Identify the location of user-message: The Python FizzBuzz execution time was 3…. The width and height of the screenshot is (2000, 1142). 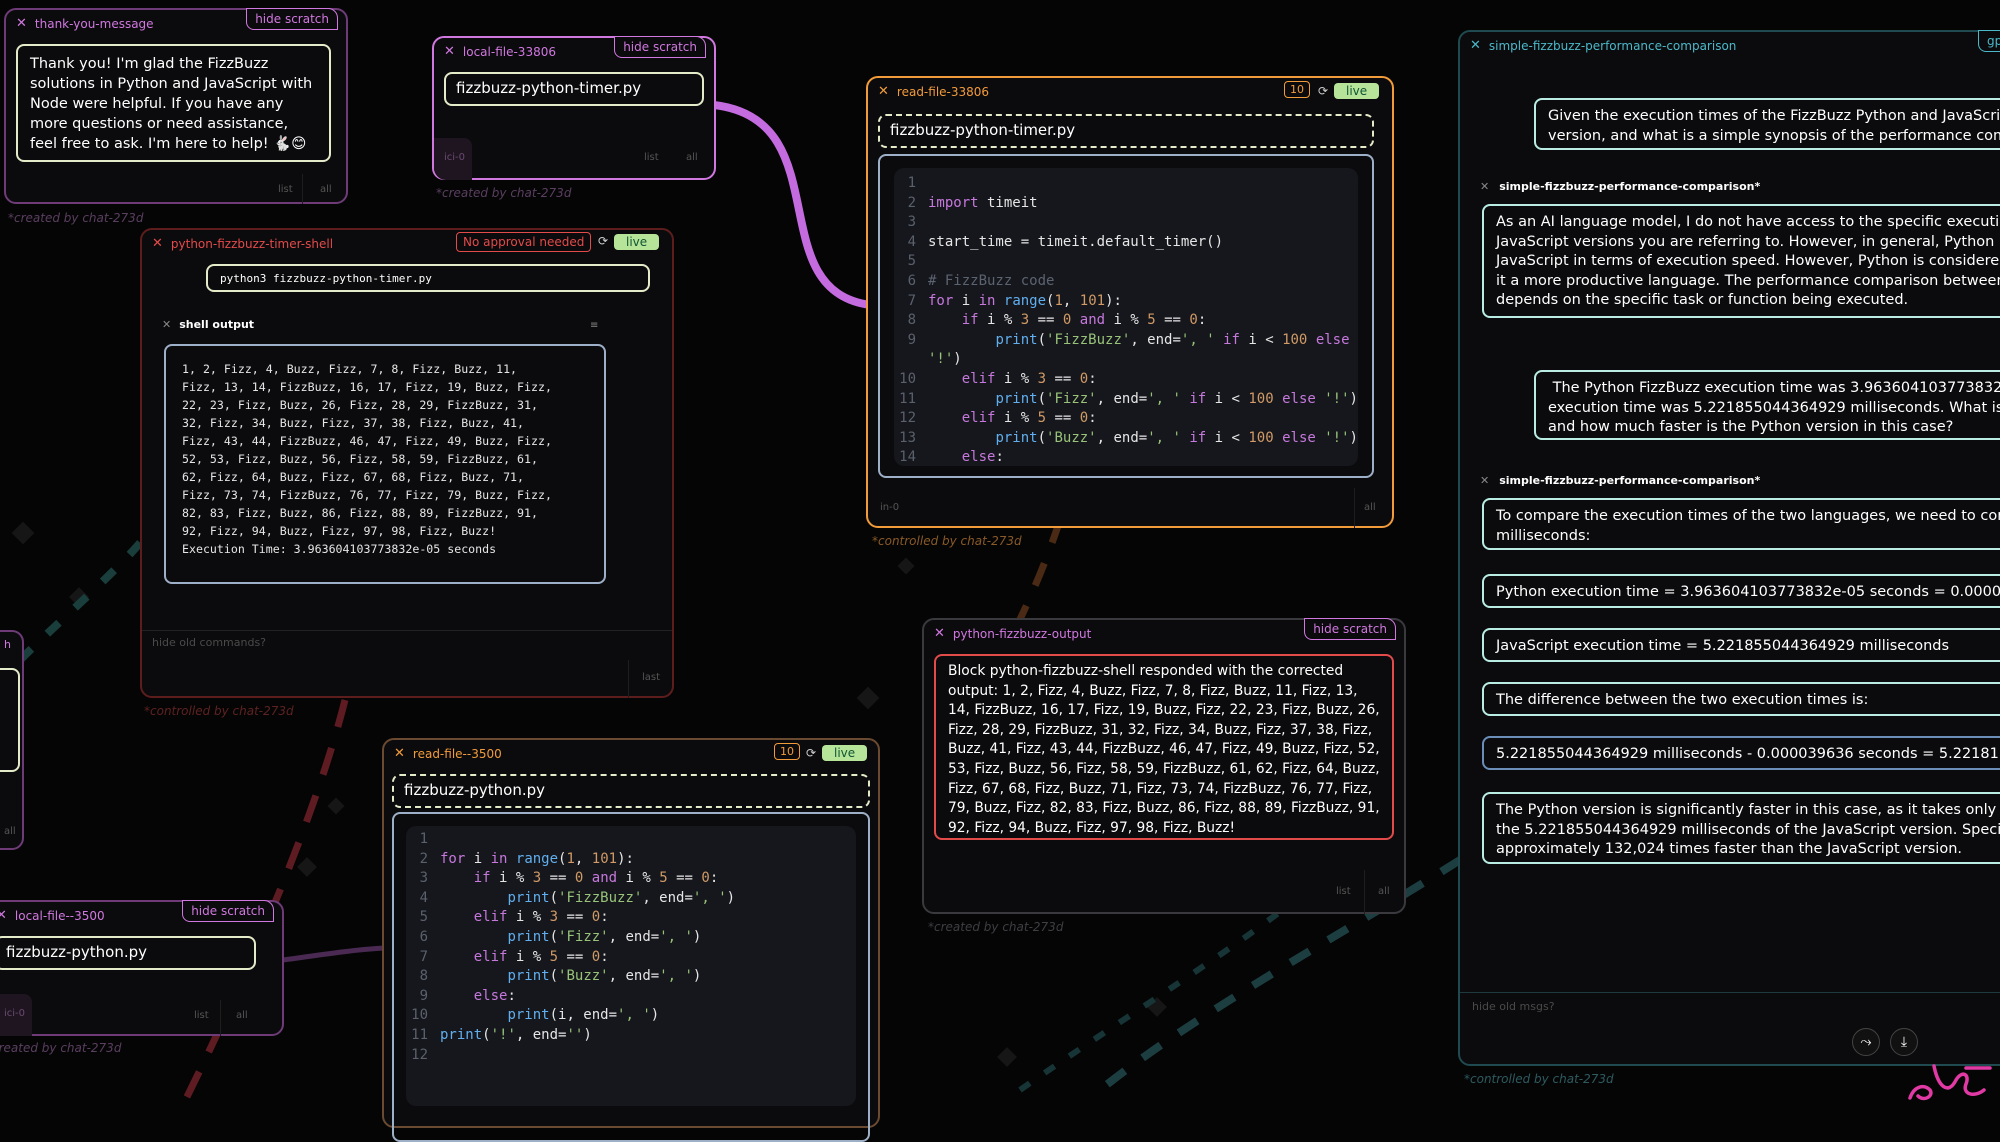
(1767, 405).